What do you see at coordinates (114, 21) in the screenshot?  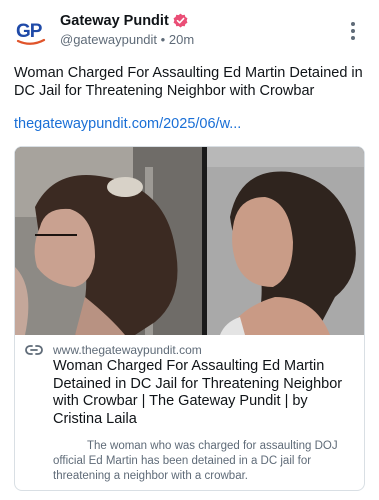 I see `account-name-text: Gateway Pundit` at bounding box center [114, 21].